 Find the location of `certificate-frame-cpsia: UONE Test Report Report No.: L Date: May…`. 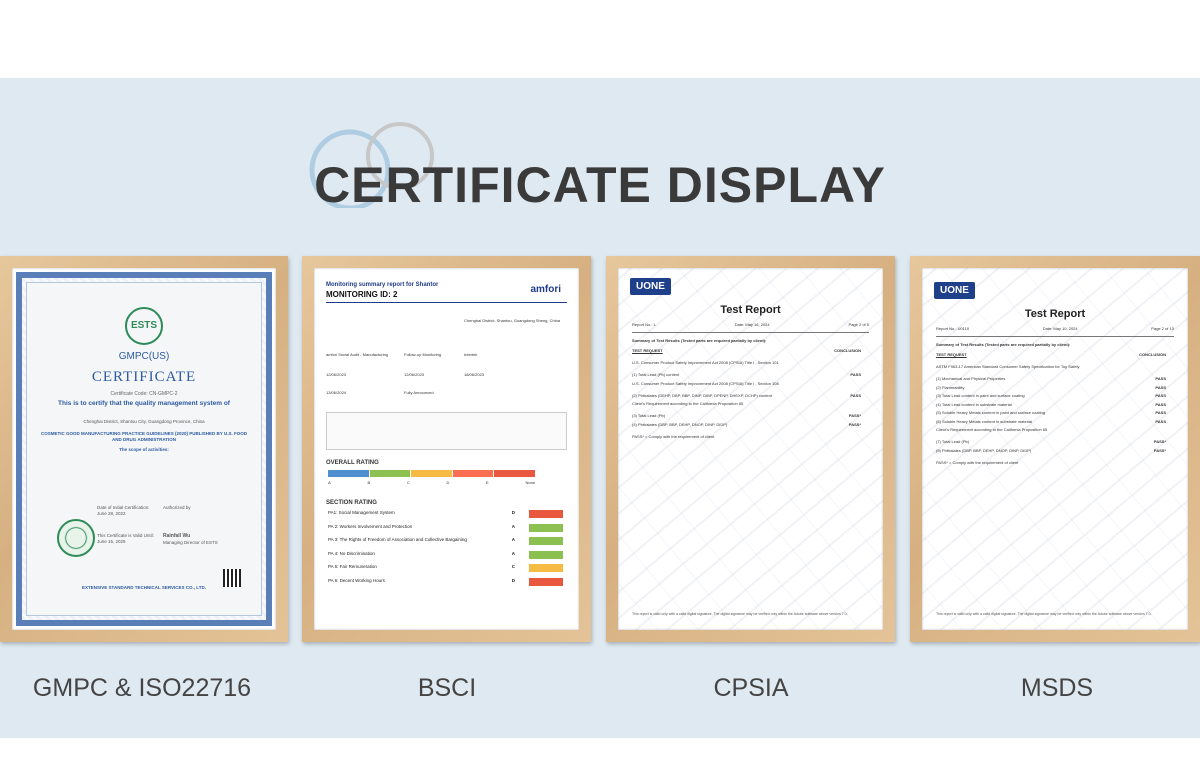

certificate-frame-cpsia: UONE Test Report Report No.: L Date: May… is located at coordinates (750, 449).